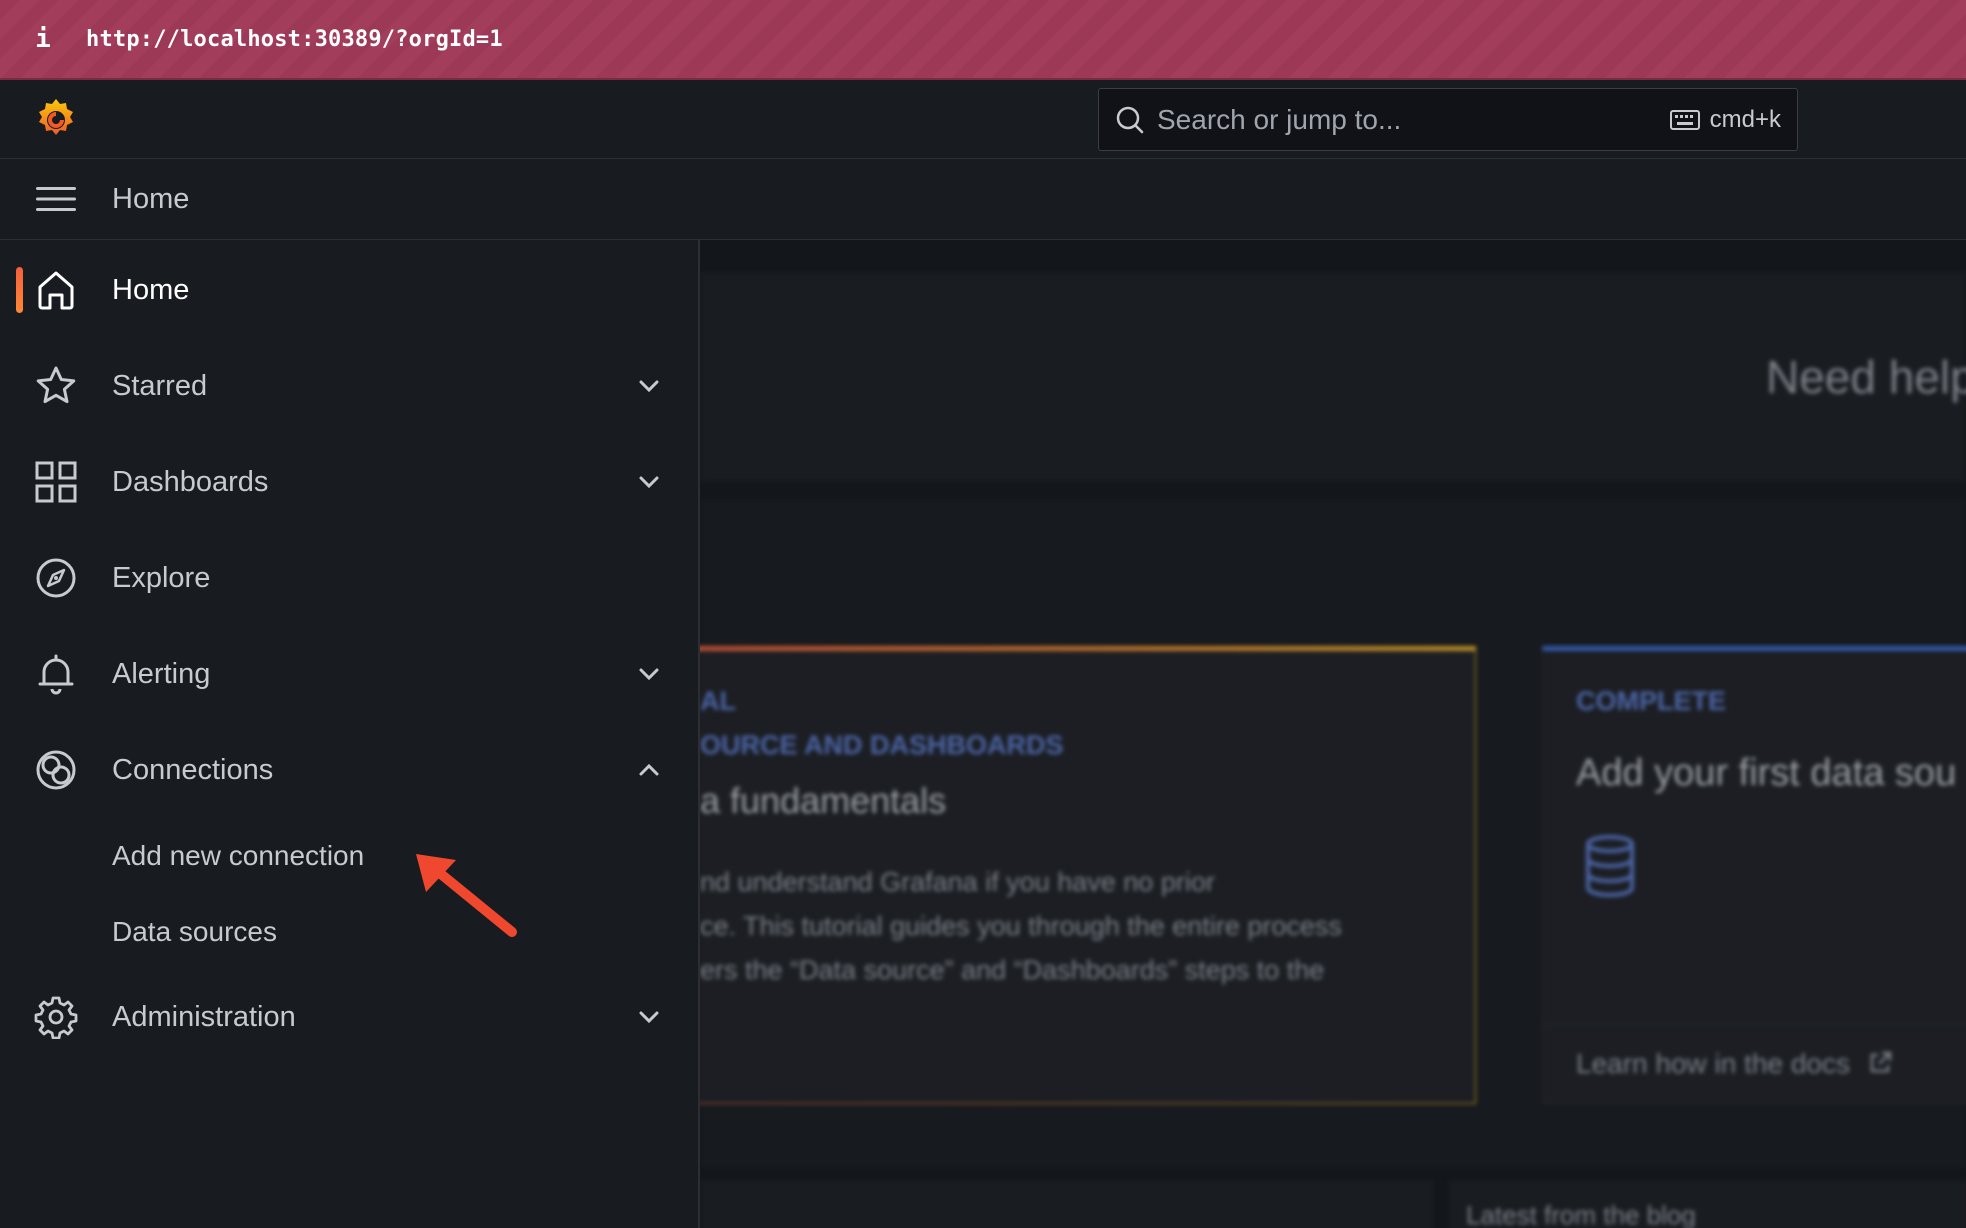 The image size is (1966, 1228). What do you see at coordinates (294, 39) in the screenshot?
I see `url-text: http://localhost:30389/?orgId=1` at bounding box center [294, 39].